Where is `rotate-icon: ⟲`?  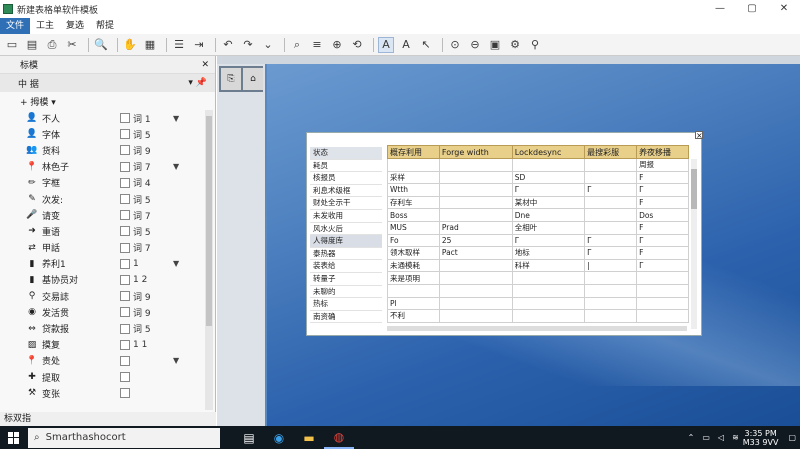
rotate-icon: ⟲ is located at coordinates (357, 45).